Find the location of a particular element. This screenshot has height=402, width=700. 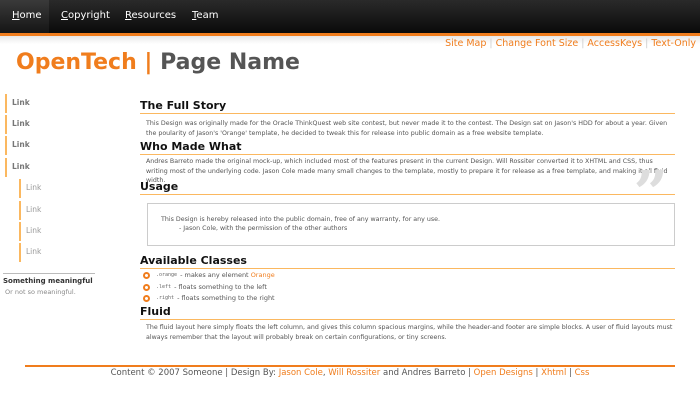

text-only-link: Text-Only is located at coordinates (673, 43).